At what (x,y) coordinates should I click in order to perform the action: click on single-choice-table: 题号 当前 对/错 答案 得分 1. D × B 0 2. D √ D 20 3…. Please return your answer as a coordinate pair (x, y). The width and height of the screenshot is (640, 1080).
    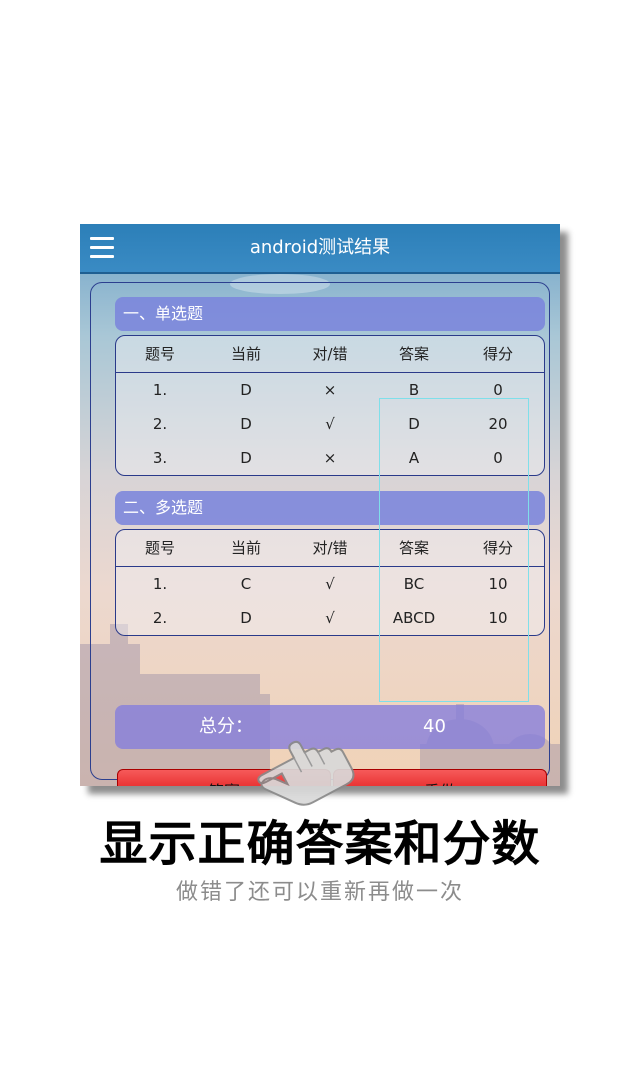
    Looking at the image, I should click on (330, 405).